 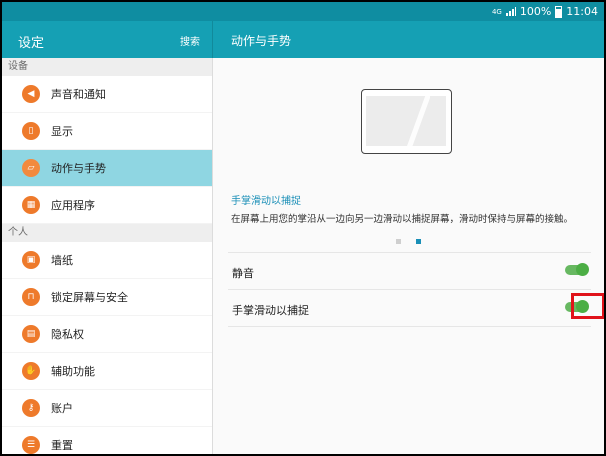 What do you see at coordinates (408, 39) in the screenshot?
I see `page-header: 动作与手势` at bounding box center [408, 39].